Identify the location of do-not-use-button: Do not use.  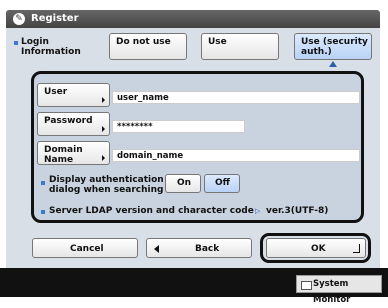
(148, 46).